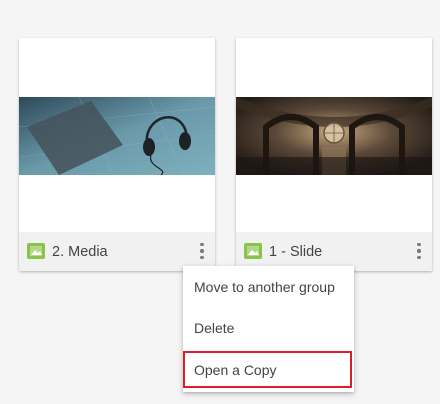  Describe the element at coordinates (268, 370) in the screenshot. I see `menu-item-open-a-copy: Open a Copy` at that location.